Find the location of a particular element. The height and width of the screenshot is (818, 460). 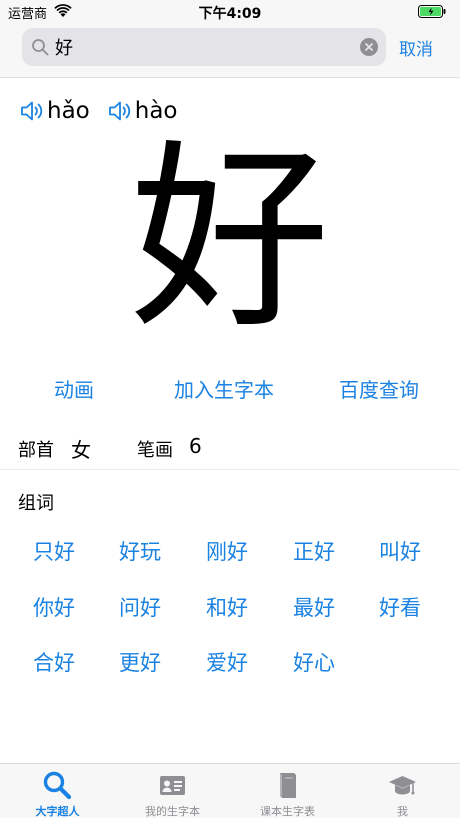

character-display: 好 is located at coordinates (229, 239).